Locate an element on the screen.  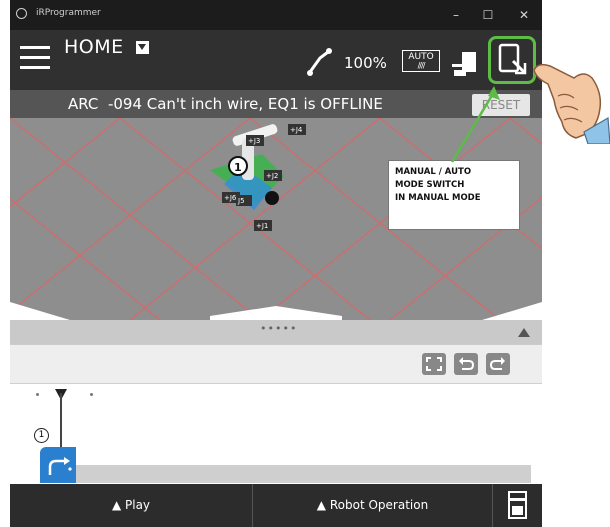
pointing-hand-illustration is located at coordinates (571, 103).